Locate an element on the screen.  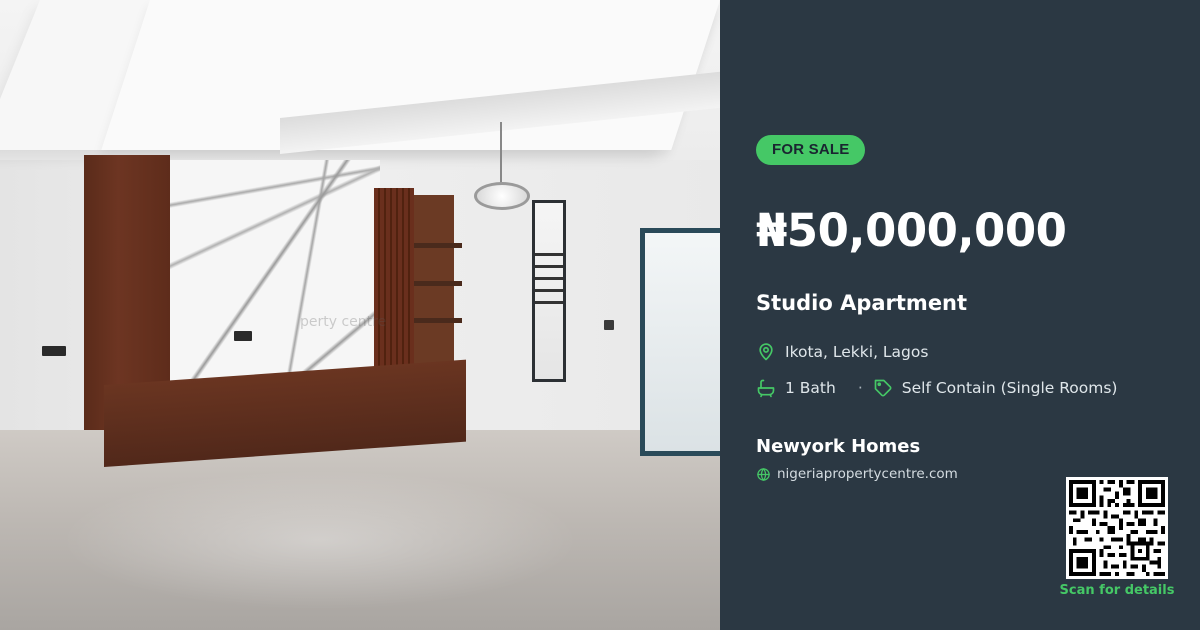
chandelier is located at coordinates (502, 196).